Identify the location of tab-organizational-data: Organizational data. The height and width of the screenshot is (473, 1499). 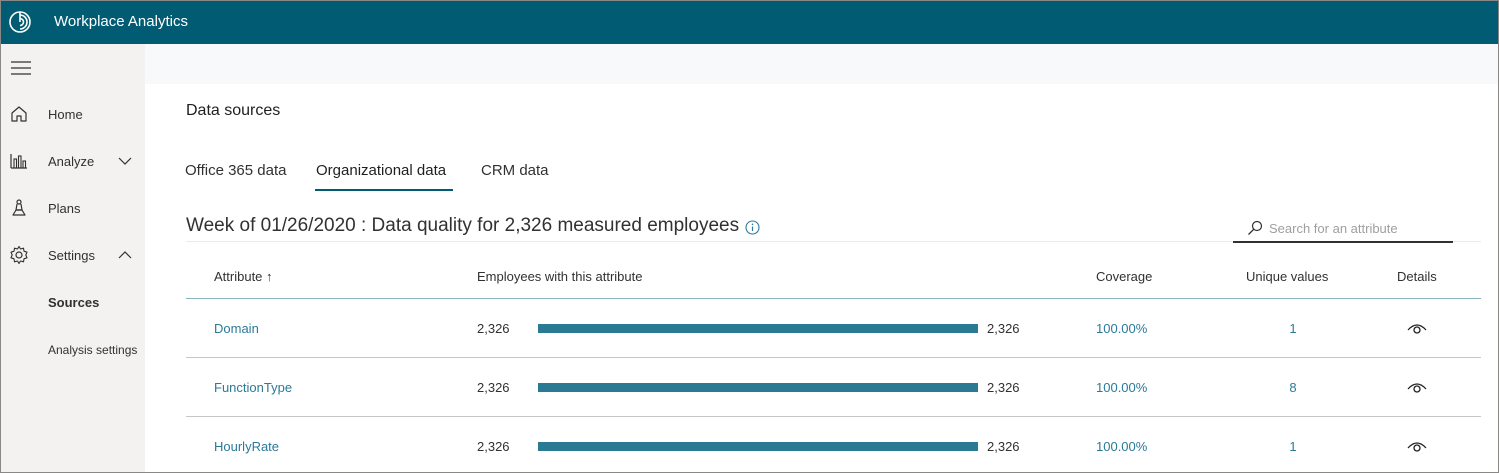
(381, 170).